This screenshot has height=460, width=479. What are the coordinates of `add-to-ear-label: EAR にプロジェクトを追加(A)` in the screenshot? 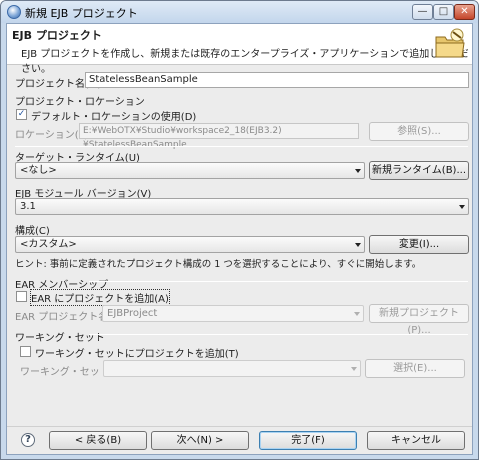 It's located at (100, 297).